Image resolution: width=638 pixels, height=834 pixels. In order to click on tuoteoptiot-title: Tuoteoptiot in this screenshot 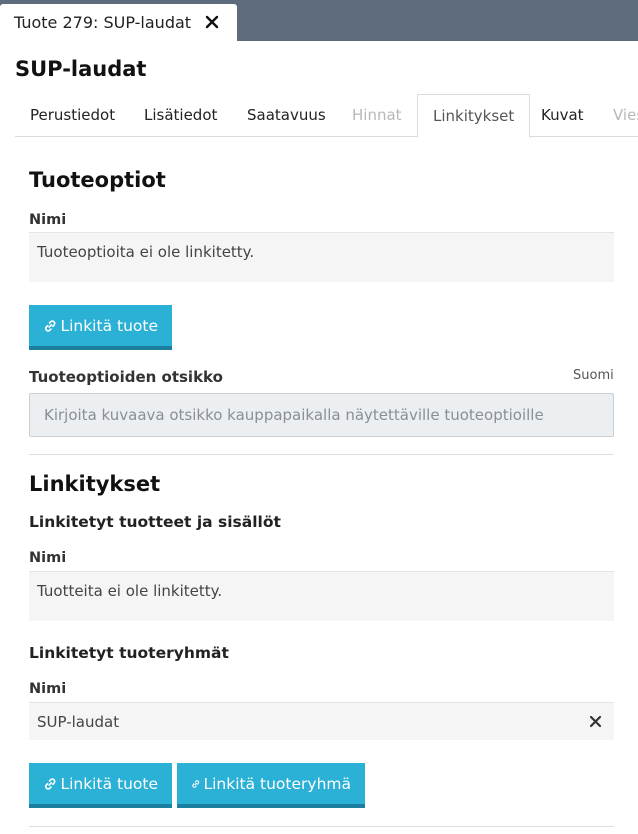, I will do `click(97, 180)`.